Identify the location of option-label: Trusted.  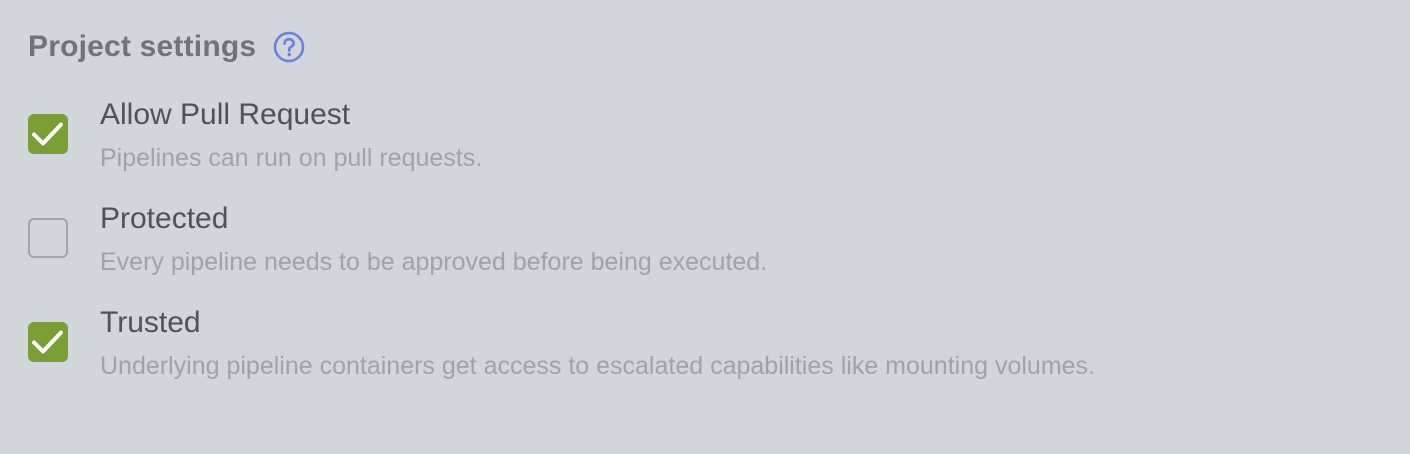
(150, 323).